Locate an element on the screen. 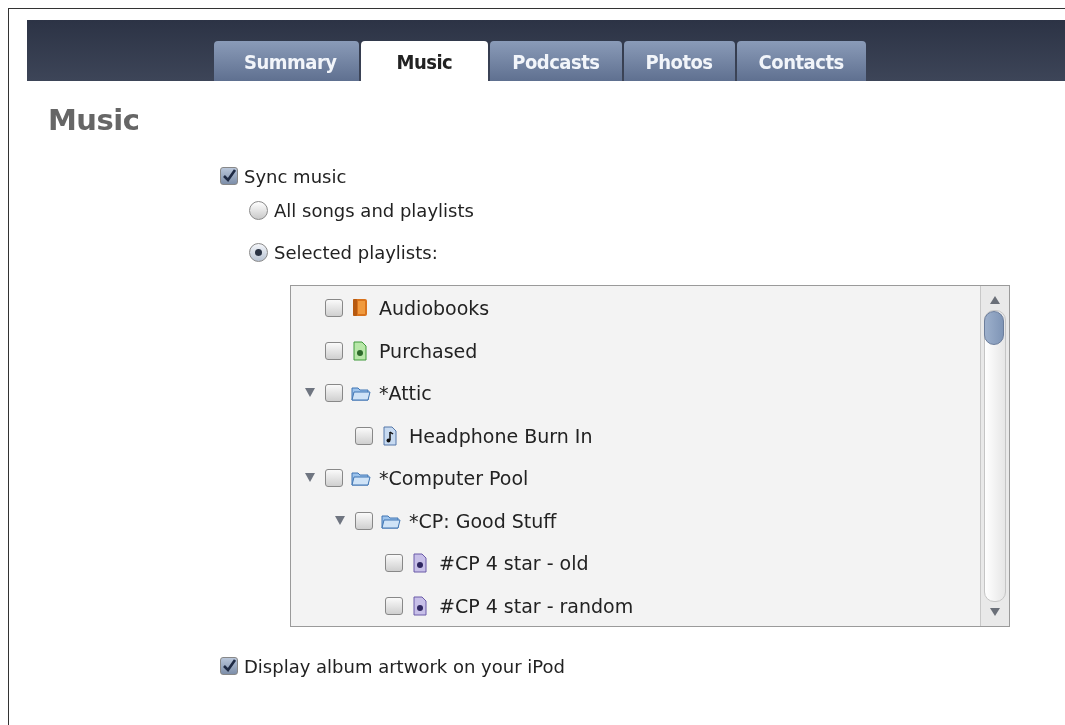 This screenshot has height=725, width=1065. radio-label: All songs and playlists is located at coordinates (374, 210).